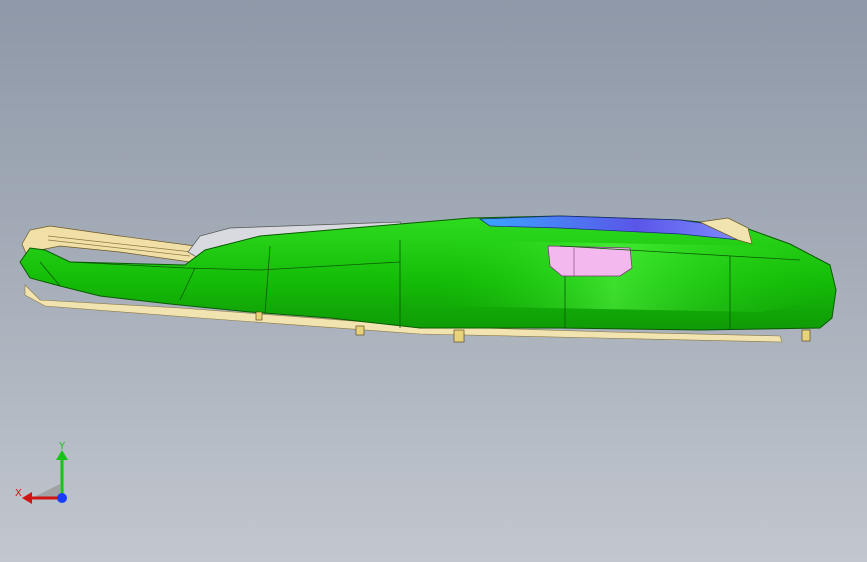  I want to click on pink-lens, so click(590, 261).